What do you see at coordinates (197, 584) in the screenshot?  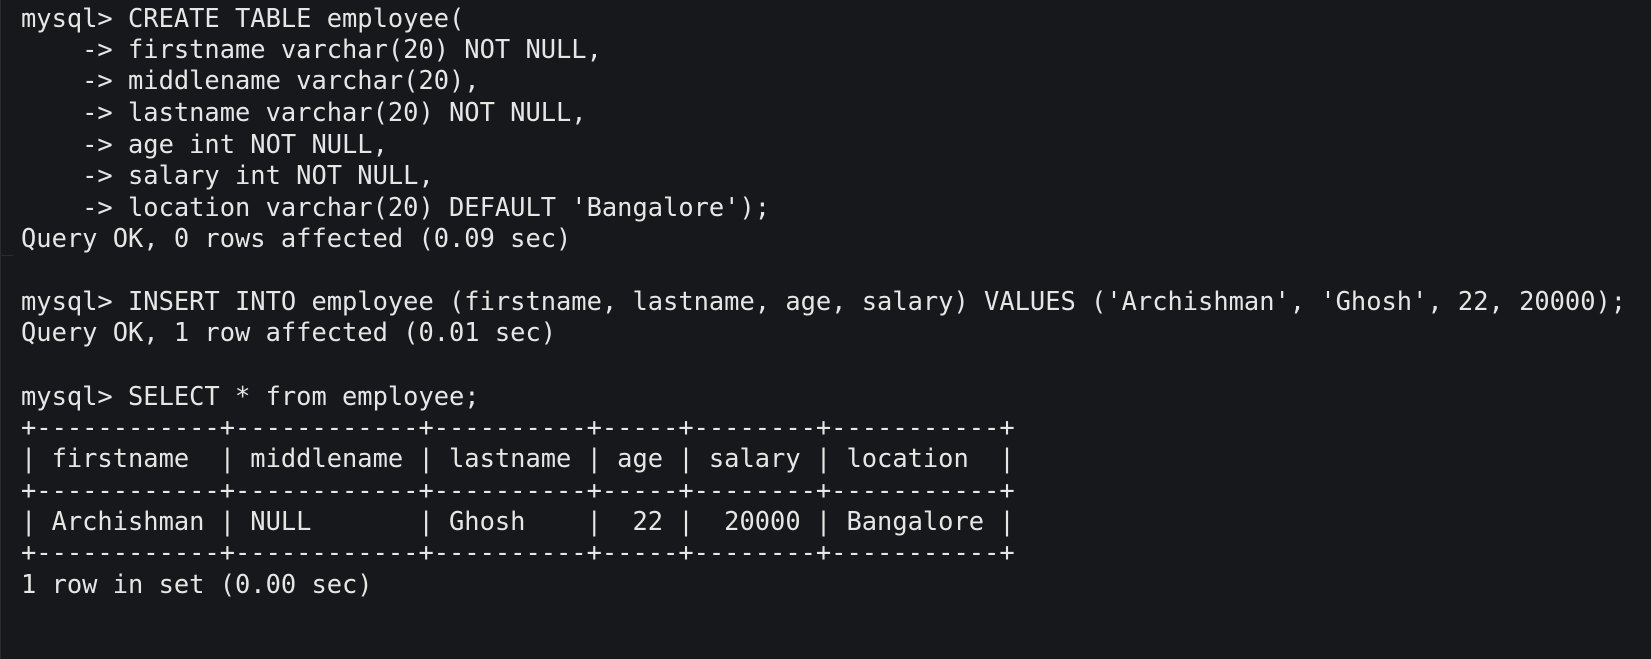 I see `query-result: 1 row in set (0.00 sec)` at bounding box center [197, 584].